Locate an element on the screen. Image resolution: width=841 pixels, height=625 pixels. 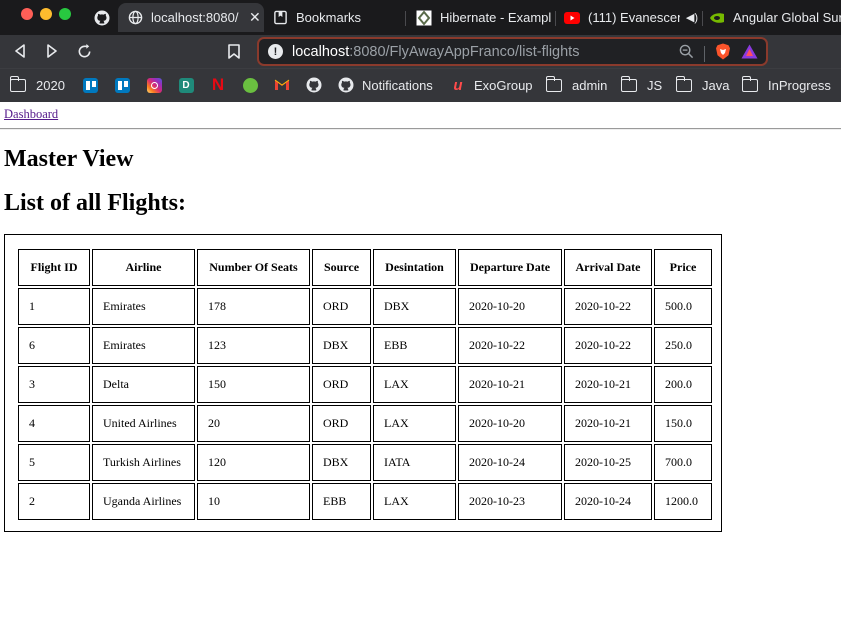
bookmark-github is located at coordinates (317, 85).